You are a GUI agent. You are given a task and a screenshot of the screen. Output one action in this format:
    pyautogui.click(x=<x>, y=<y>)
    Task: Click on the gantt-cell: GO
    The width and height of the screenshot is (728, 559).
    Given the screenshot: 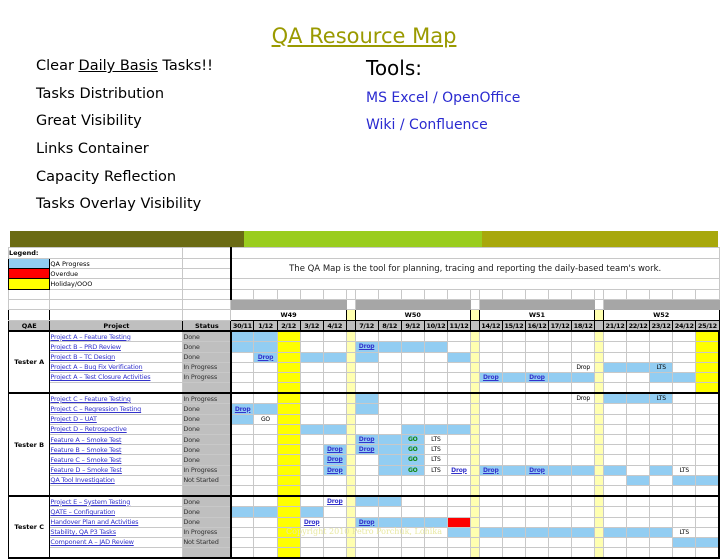 What is the action you would take?
    pyautogui.click(x=412, y=439)
    